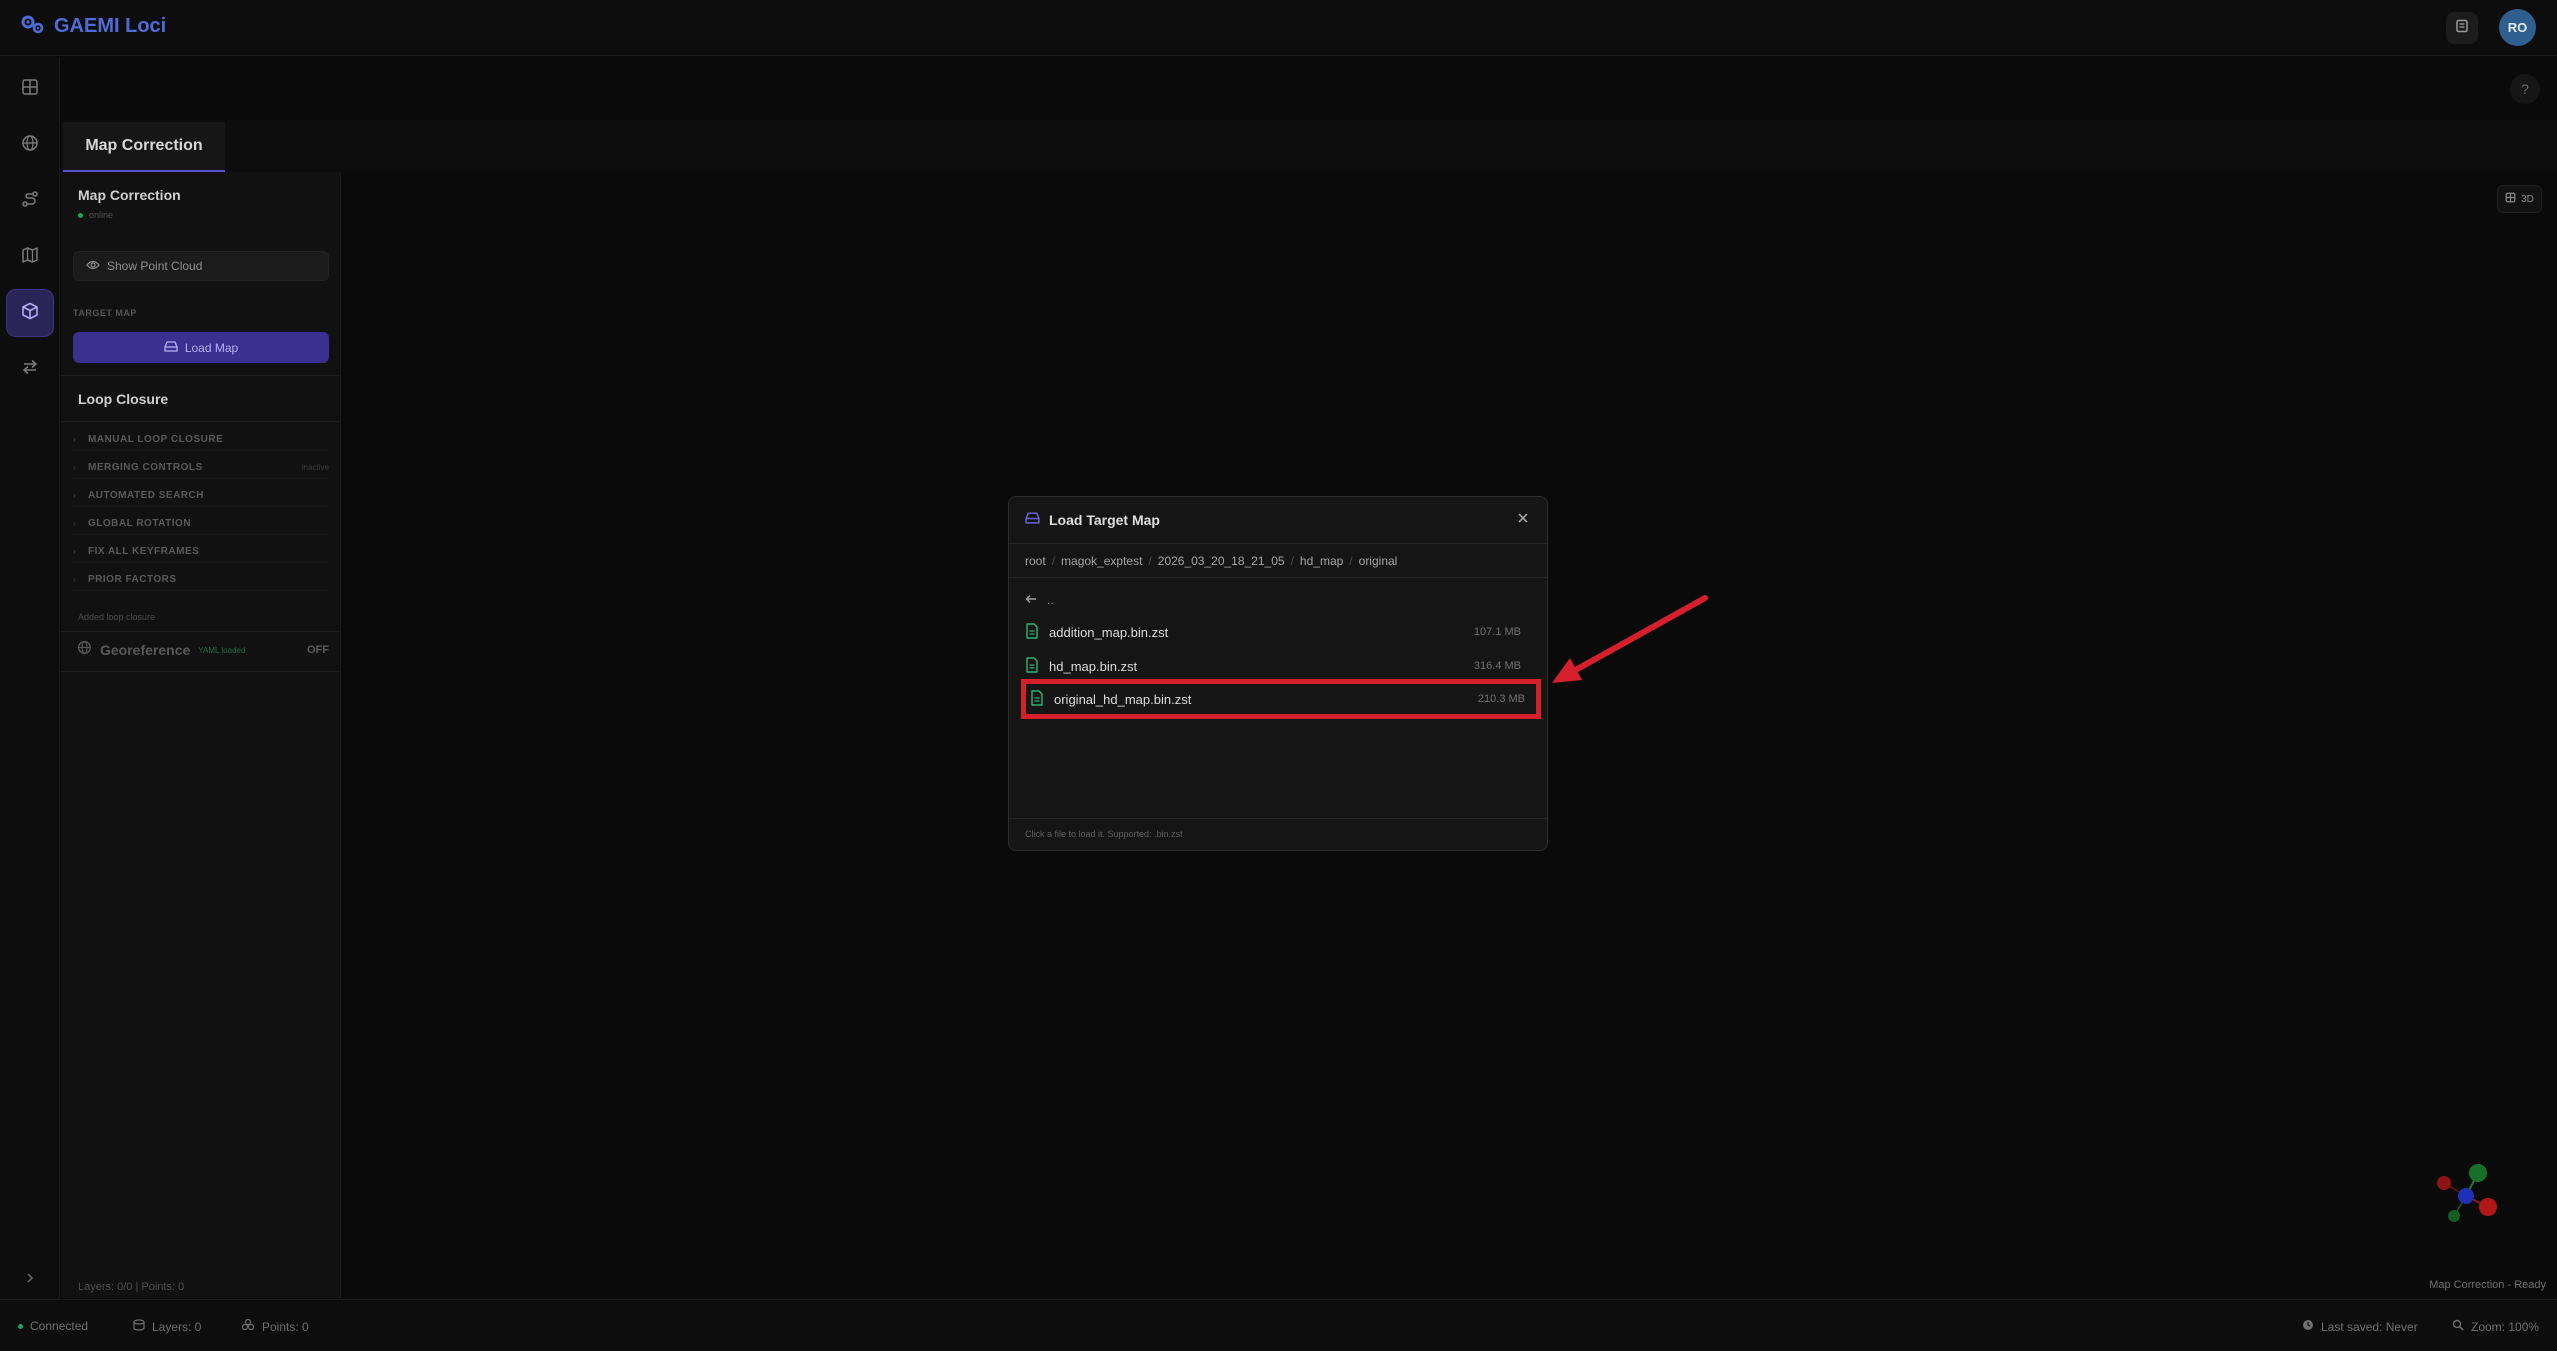 The width and height of the screenshot is (2557, 1351). I want to click on close-icon, so click(1523, 520).